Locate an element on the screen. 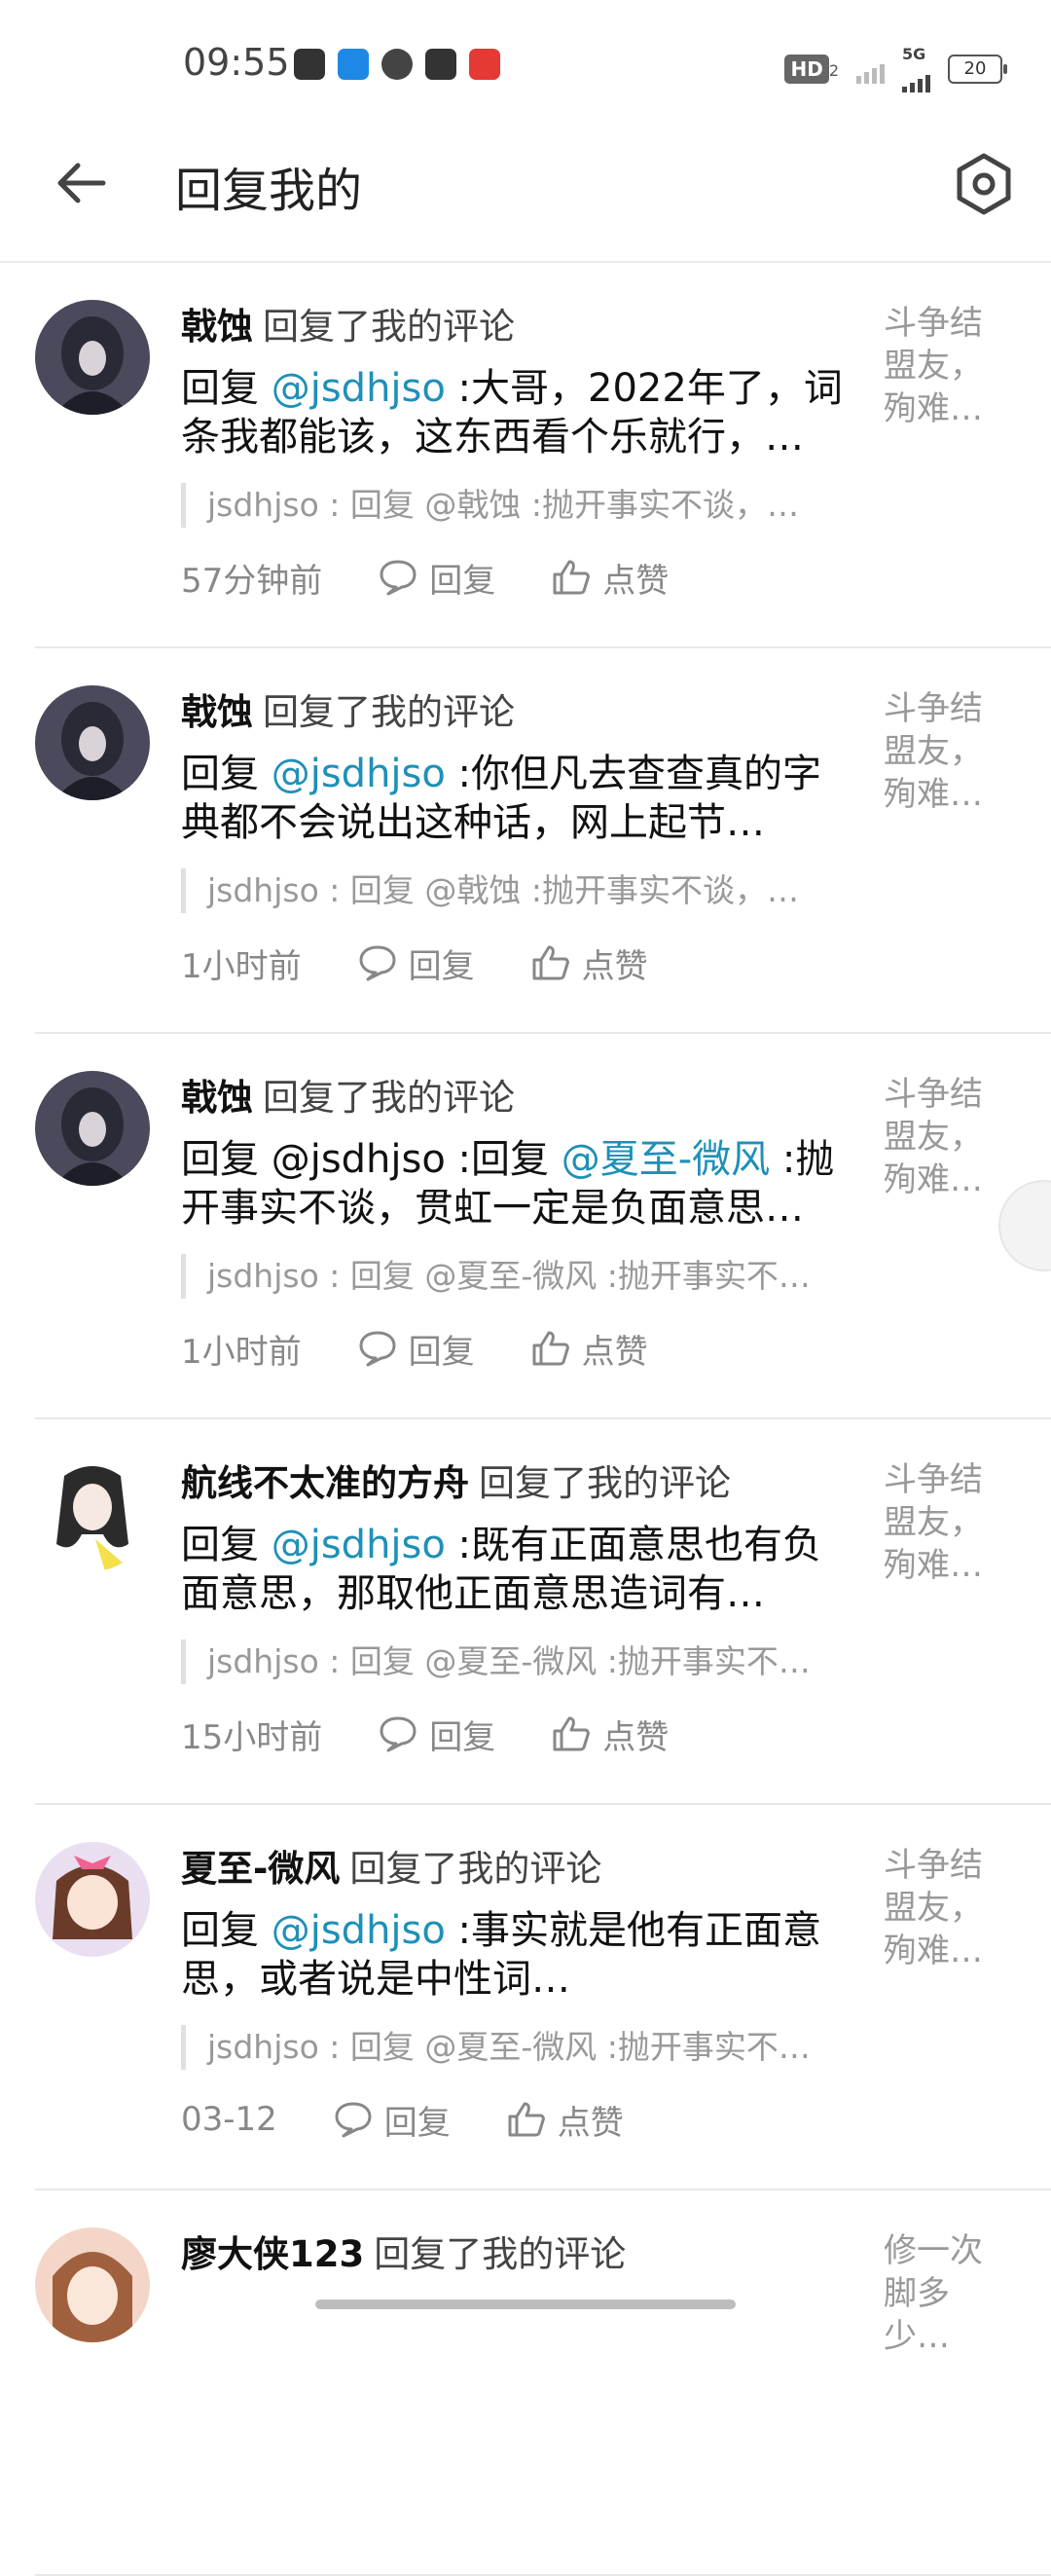  user-name: 航线不太准的方舟 is located at coordinates (325, 1483).